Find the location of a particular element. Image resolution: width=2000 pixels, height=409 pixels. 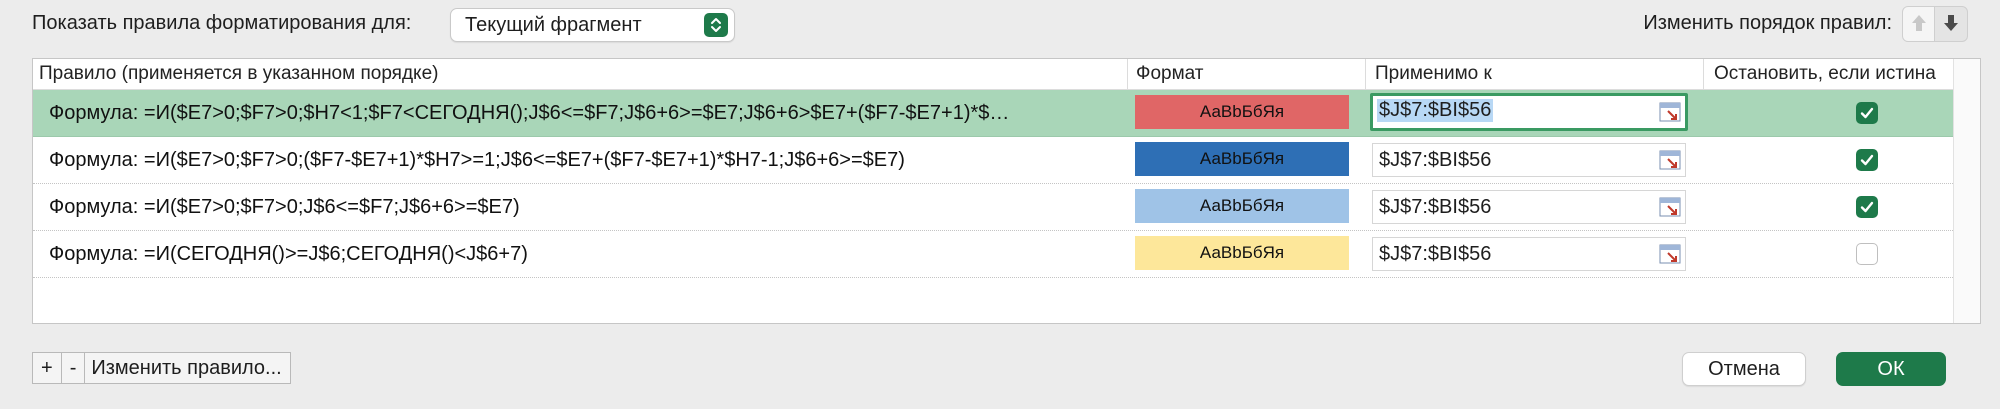

scope-select-value: Текущий фрагмент is located at coordinates (553, 25).